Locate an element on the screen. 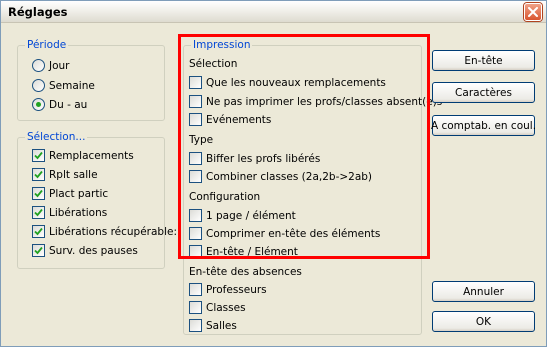  close-icon is located at coordinates (533, 12).